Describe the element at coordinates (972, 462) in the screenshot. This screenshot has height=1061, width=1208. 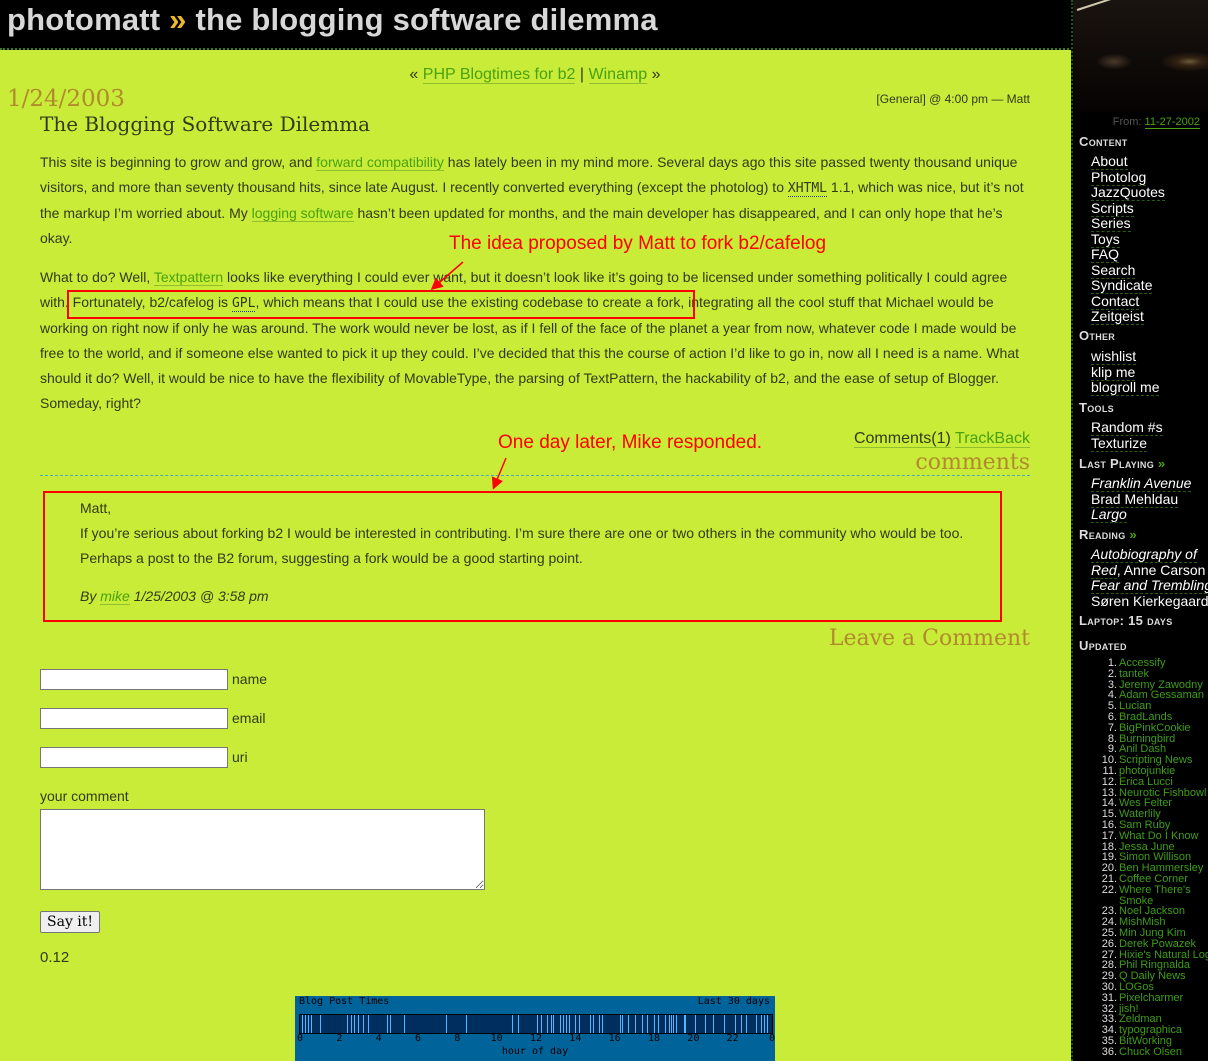
I see `comments-heading: comments` at that location.